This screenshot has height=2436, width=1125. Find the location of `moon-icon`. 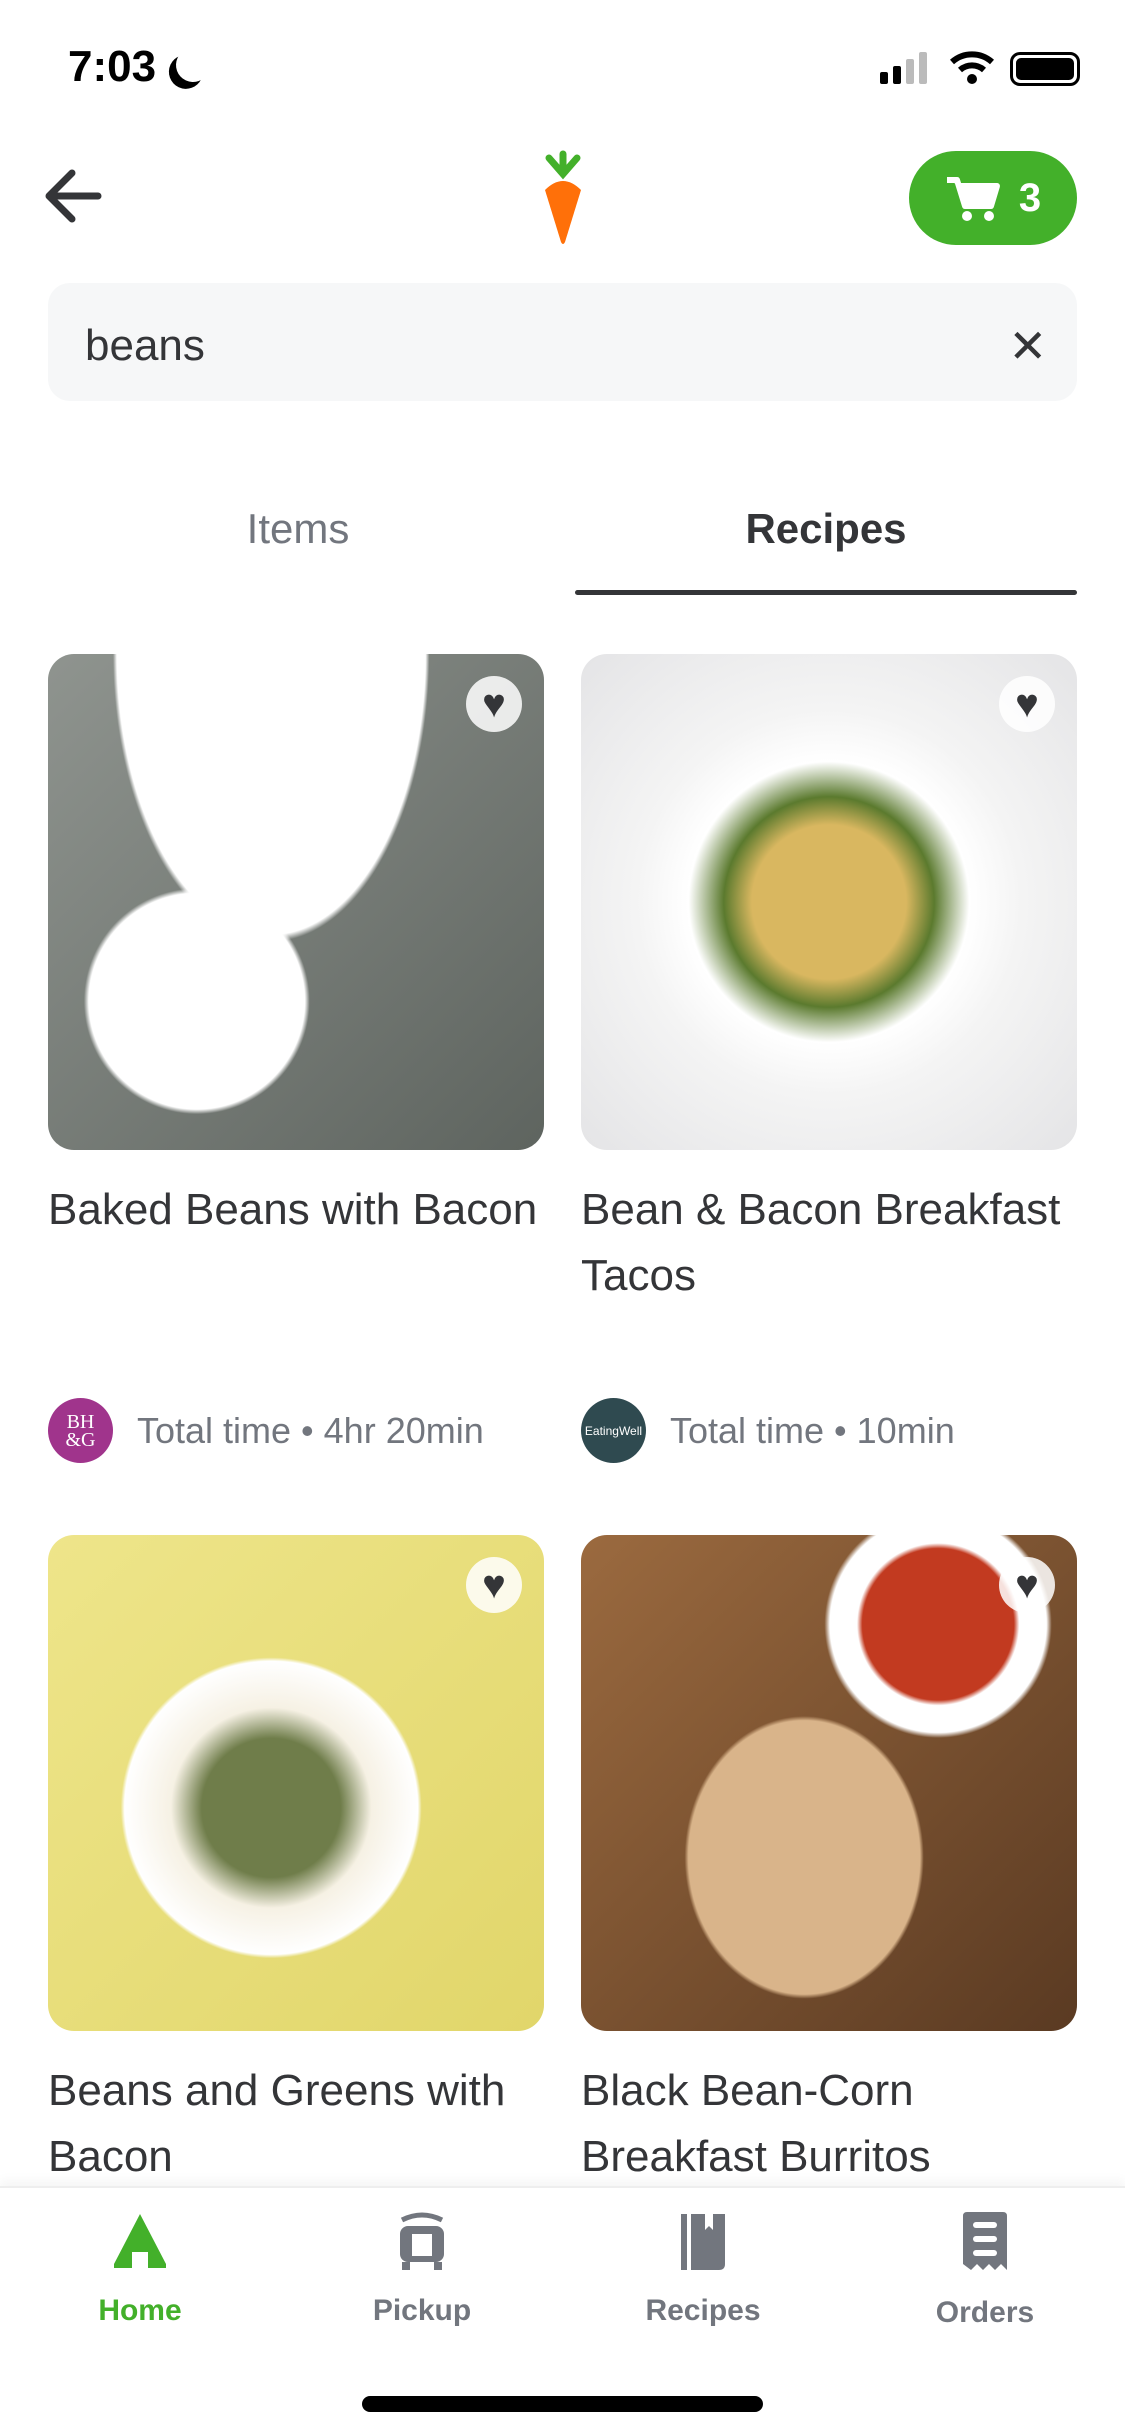

moon-icon is located at coordinates (193, 65).